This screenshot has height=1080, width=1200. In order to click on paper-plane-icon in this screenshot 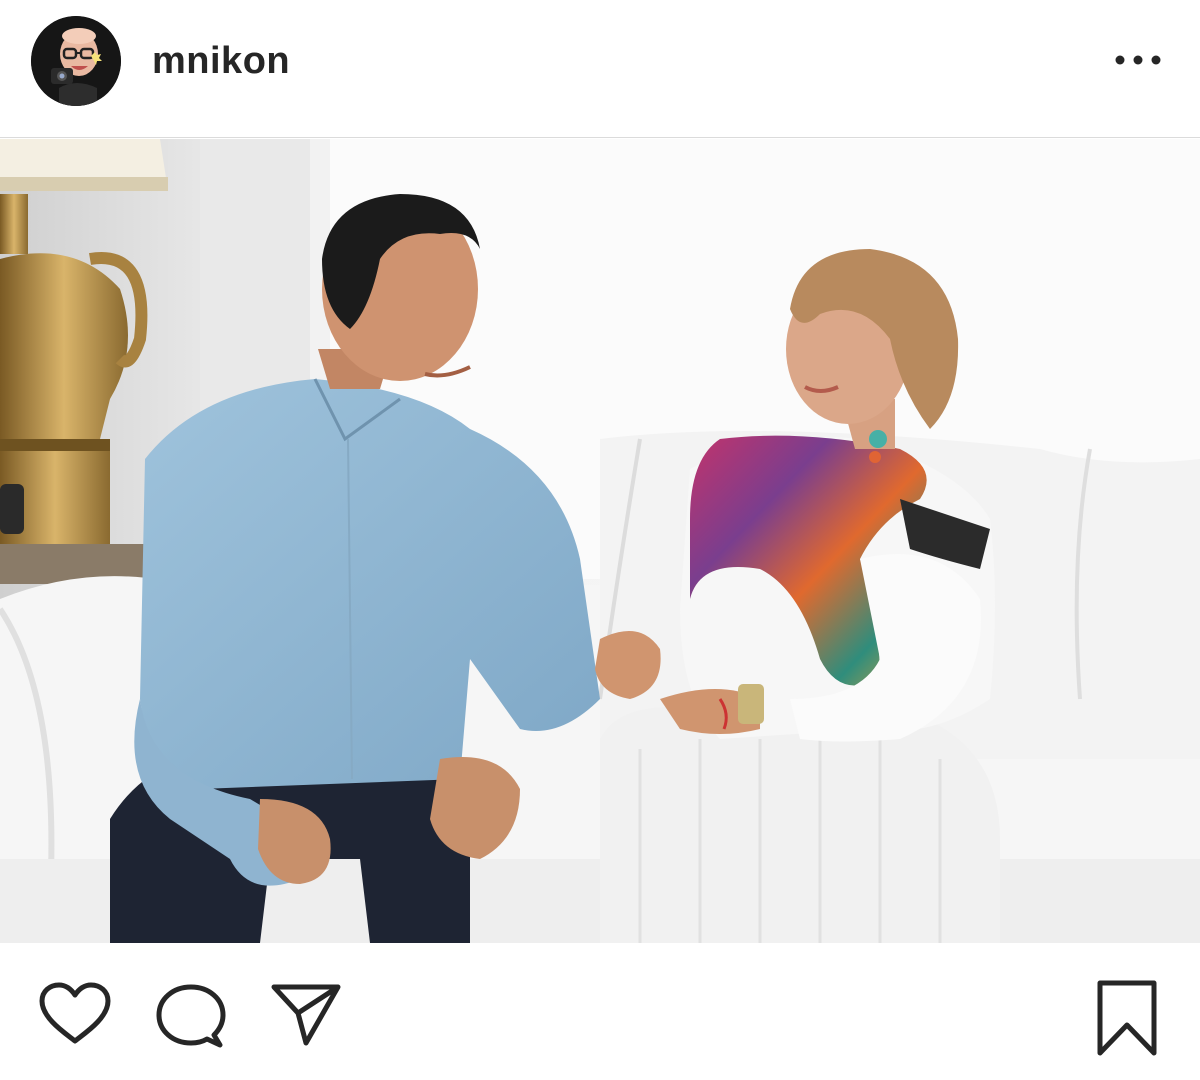, I will do `click(306, 1015)`.